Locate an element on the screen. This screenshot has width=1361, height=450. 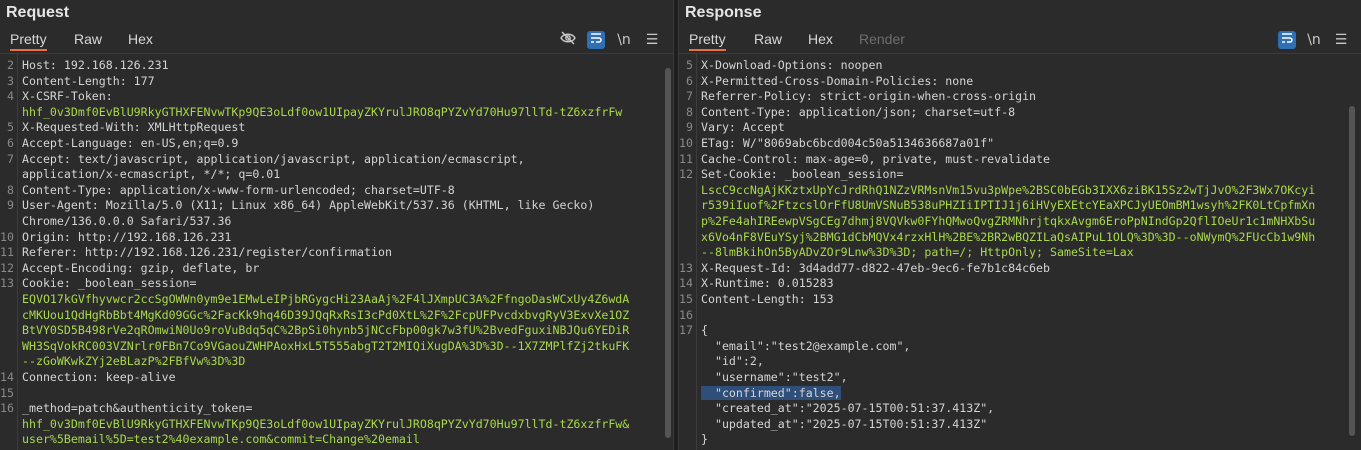
code-line: "confirmed":false, is located at coordinates (771, 393).